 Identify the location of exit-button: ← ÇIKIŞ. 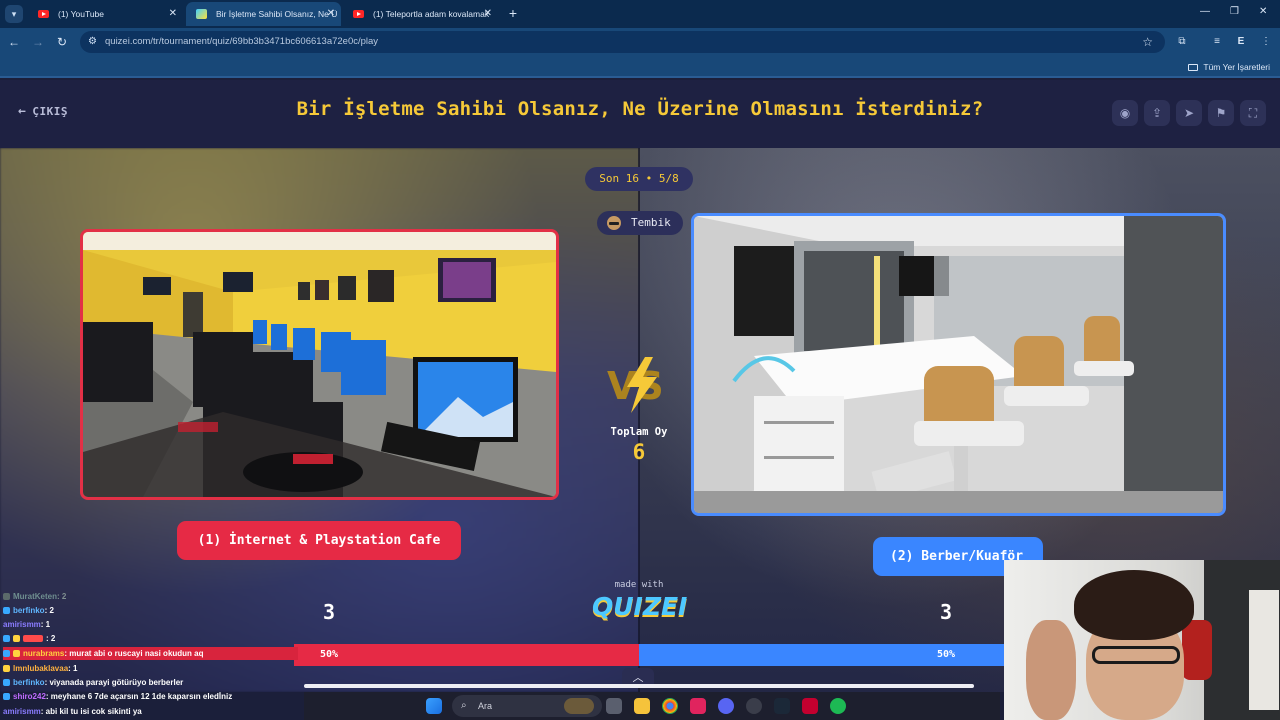
(43, 111).